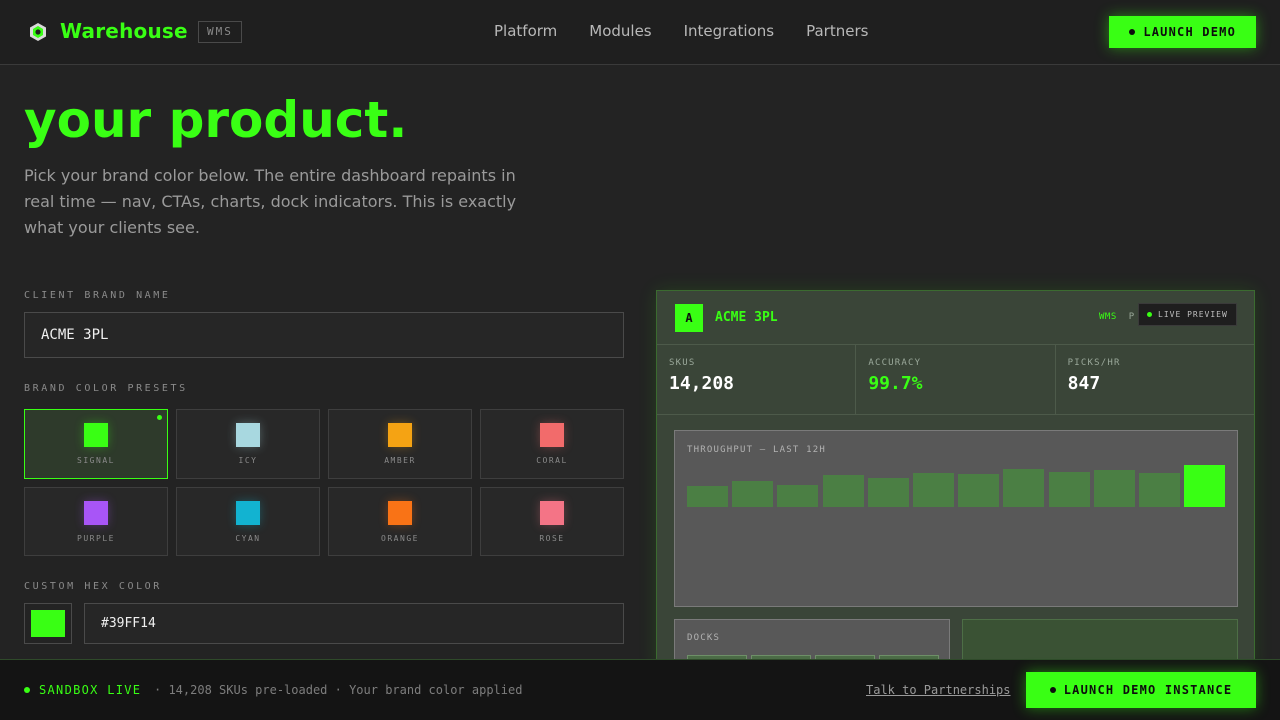  Describe the element at coordinates (220, 32) in the screenshot. I see `product-badge: WMS` at that location.